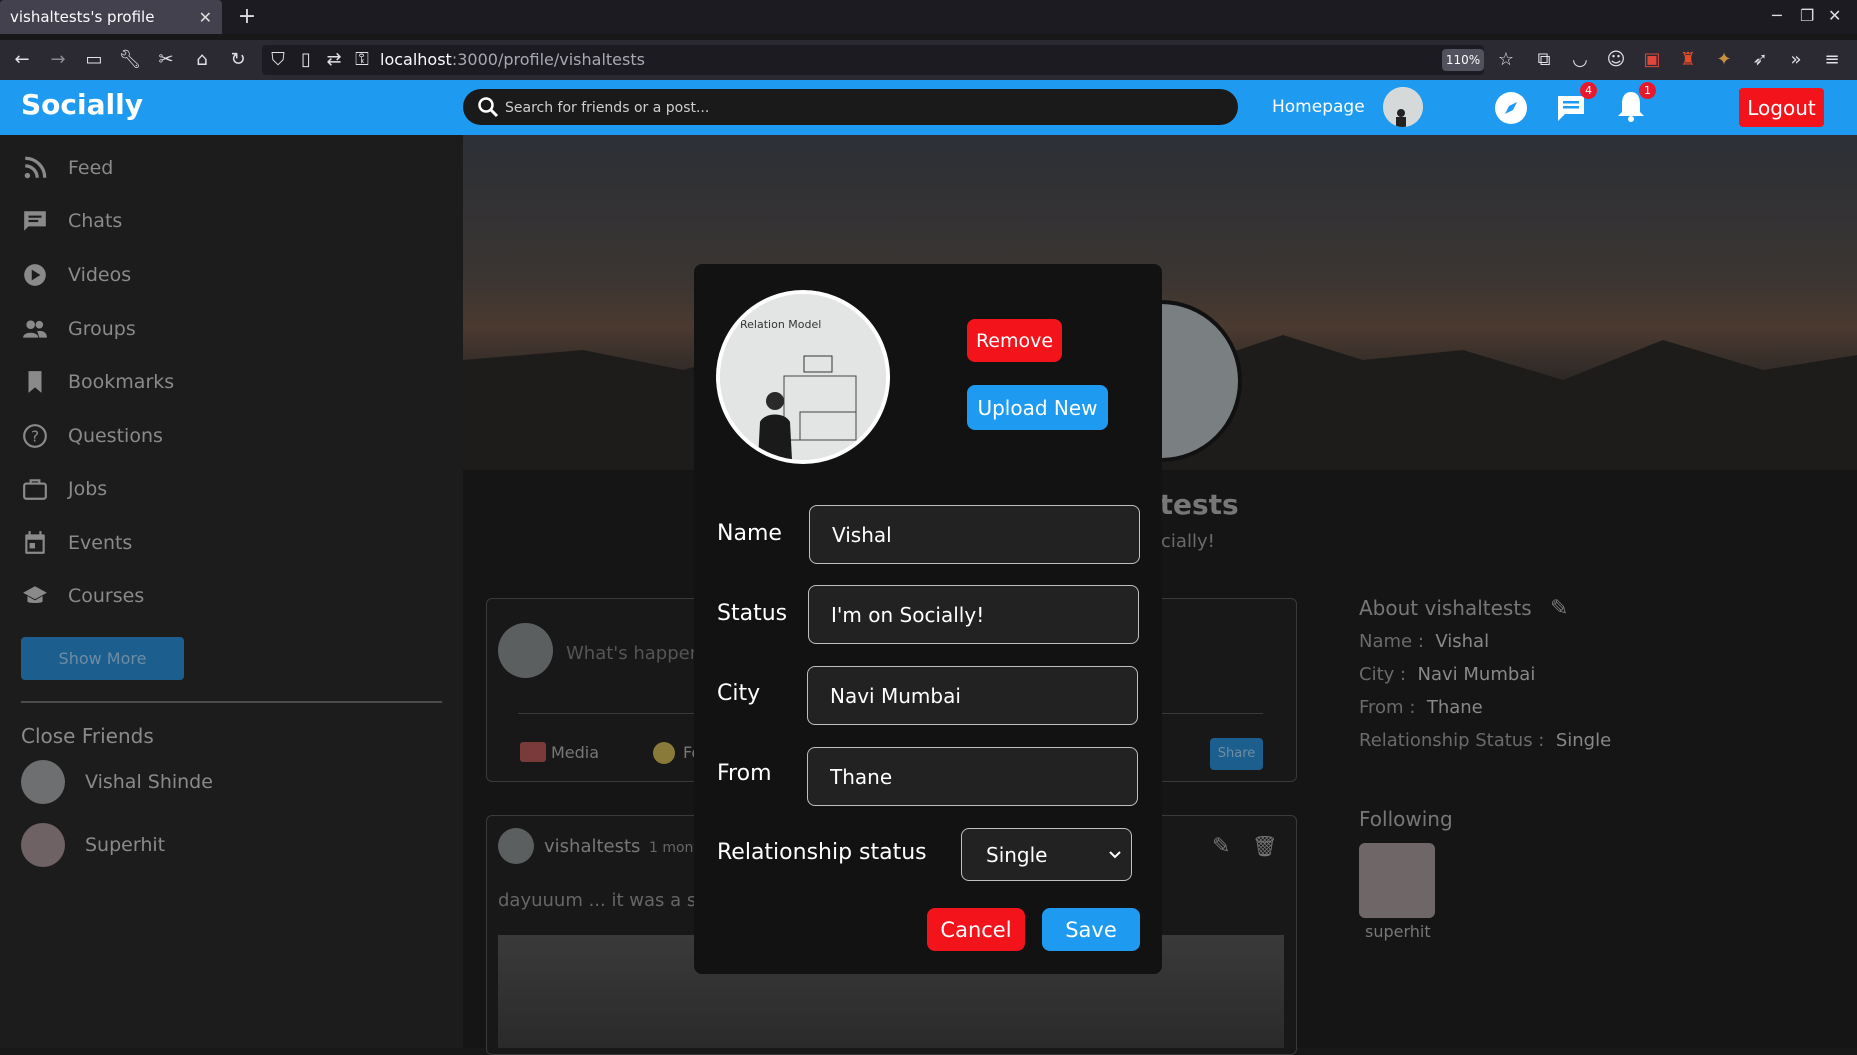 Image resolution: width=1857 pixels, height=1055 pixels. I want to click on about-value: Single, so click(1583, 740).